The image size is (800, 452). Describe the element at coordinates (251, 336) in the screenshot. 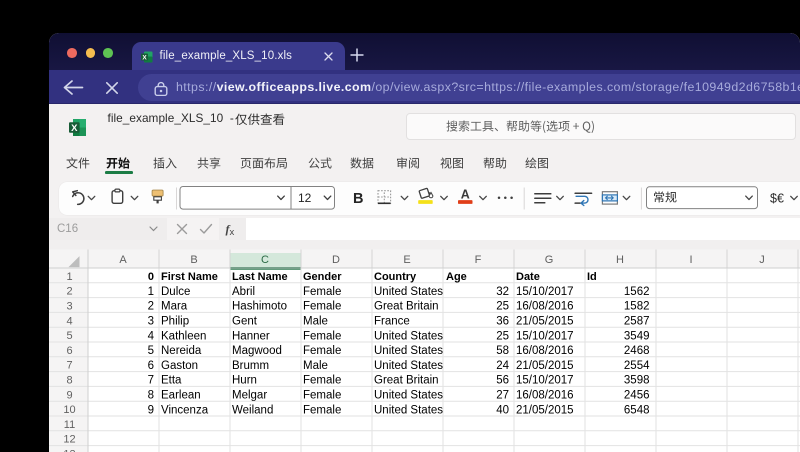

I see `svg-text: Hanner` at that location.